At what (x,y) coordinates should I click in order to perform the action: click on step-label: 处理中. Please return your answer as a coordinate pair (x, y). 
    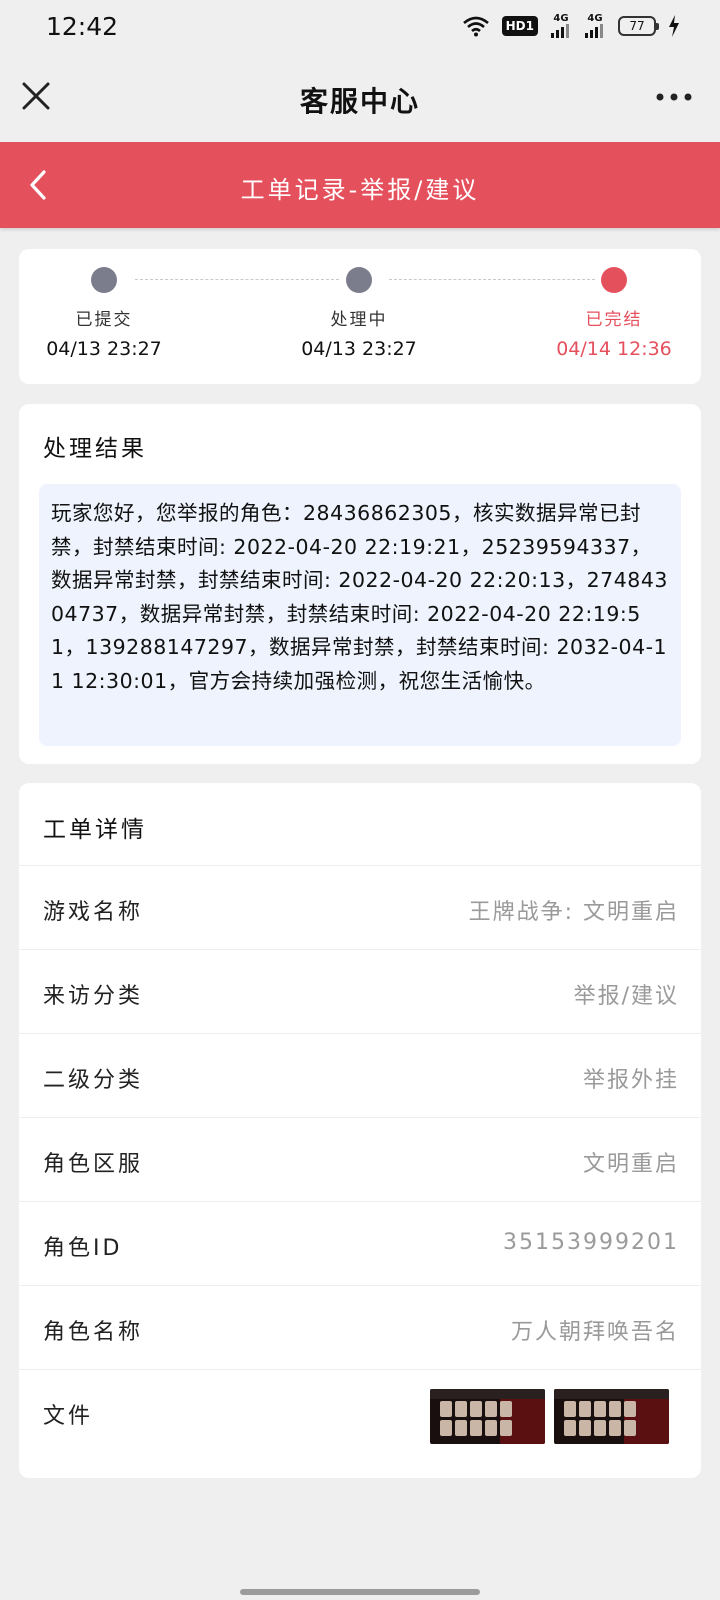
    Looking at the image, I should click on (359, 320).